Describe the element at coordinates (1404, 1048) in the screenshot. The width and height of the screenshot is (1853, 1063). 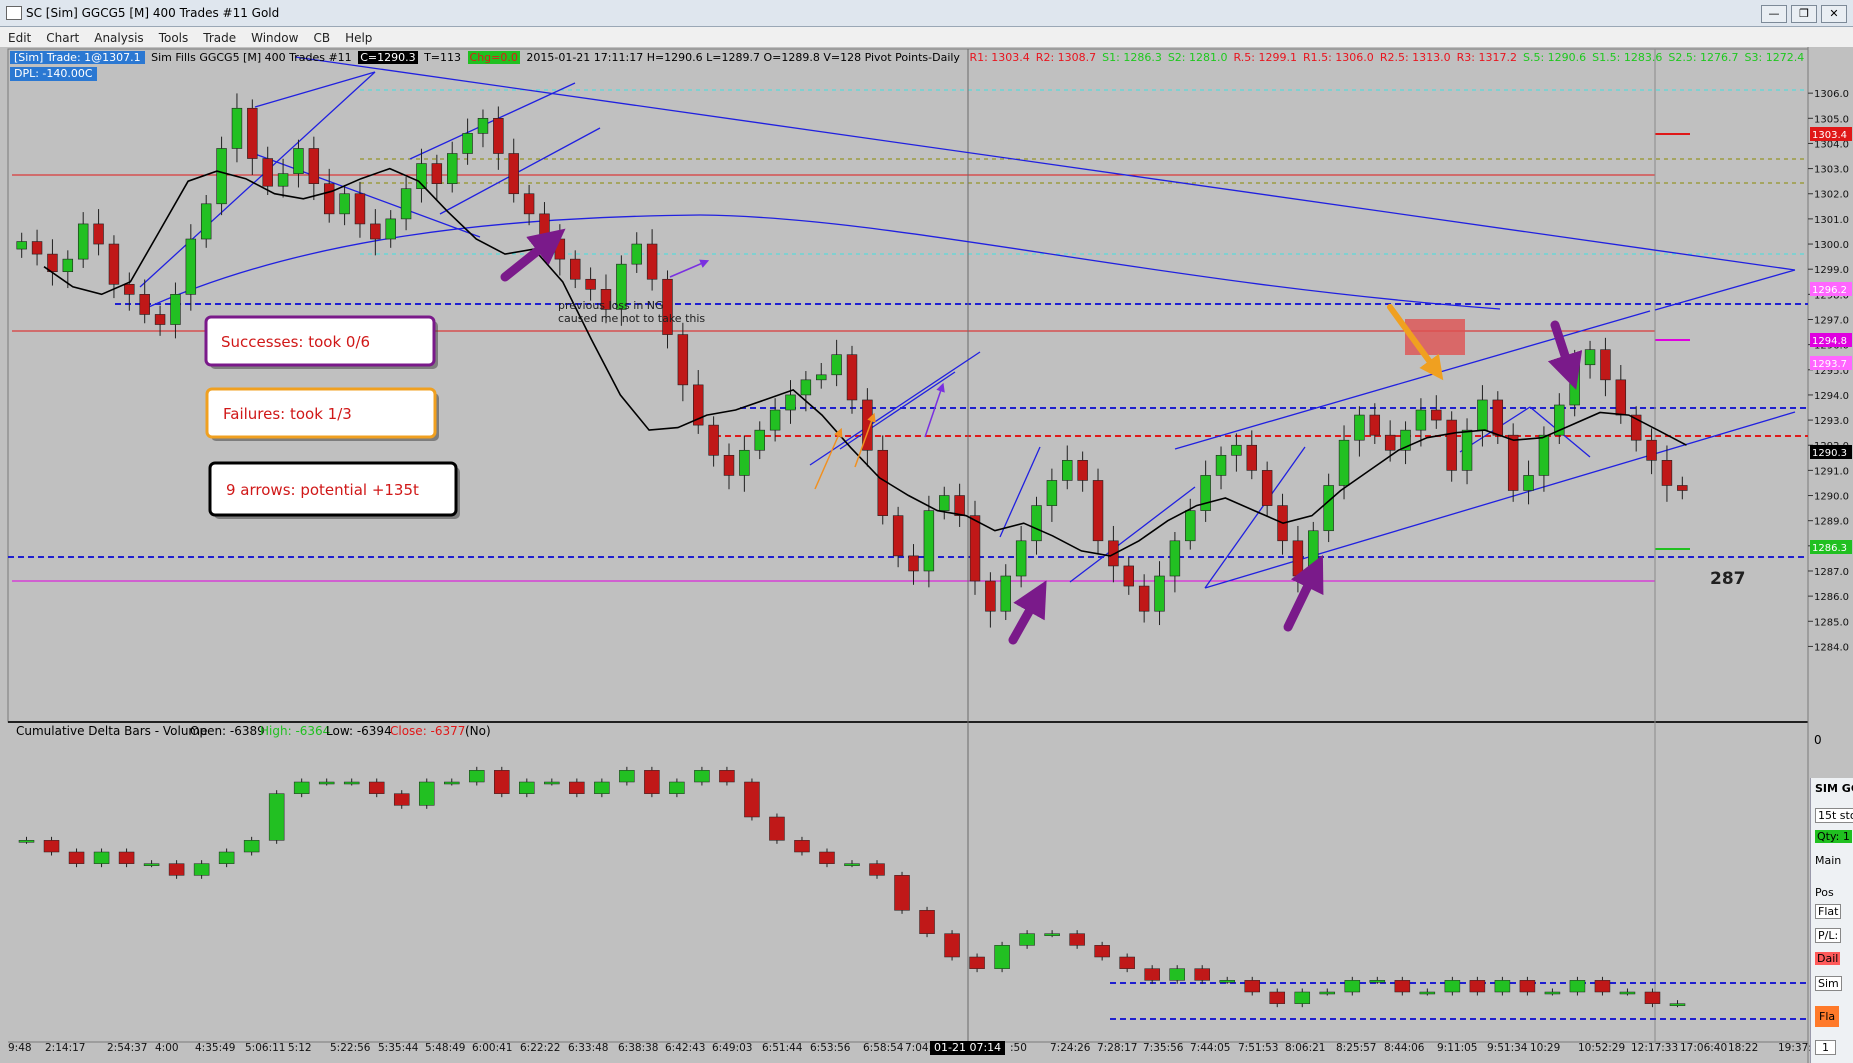
I see `x-tick-label: 8:44:06` at that location.